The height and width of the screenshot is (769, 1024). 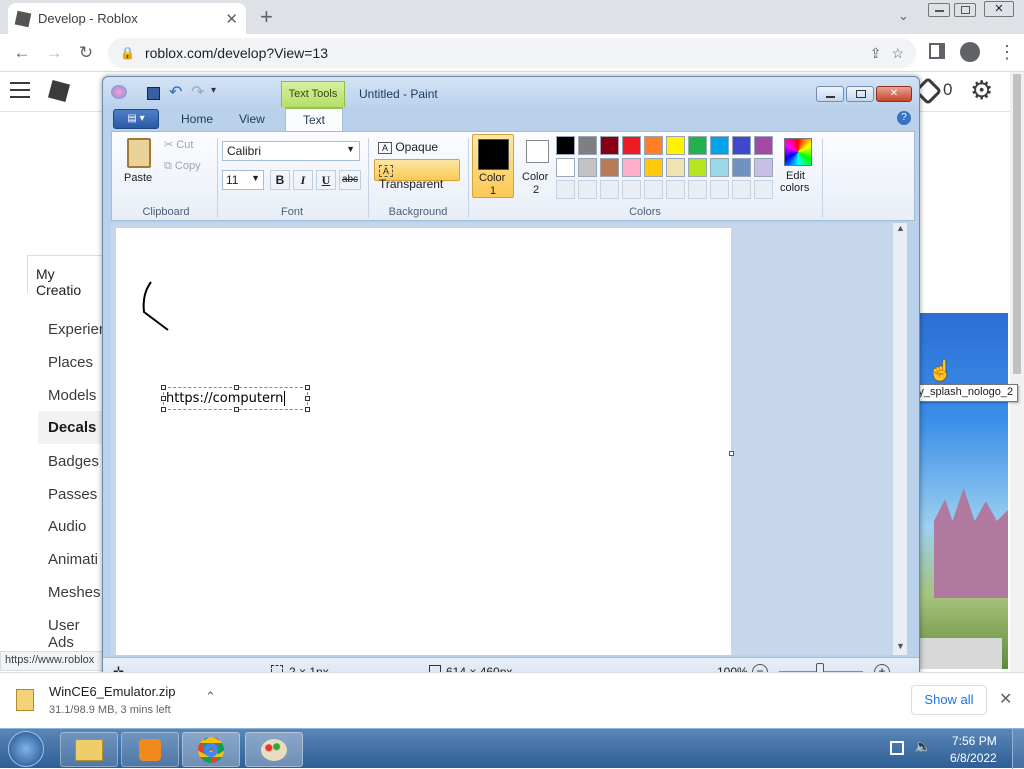 What do you see at coordinates (73, 427) in the screenshot?
I see `sidebar-item-decals-selected: Decals` at bounding box center [73, 427].